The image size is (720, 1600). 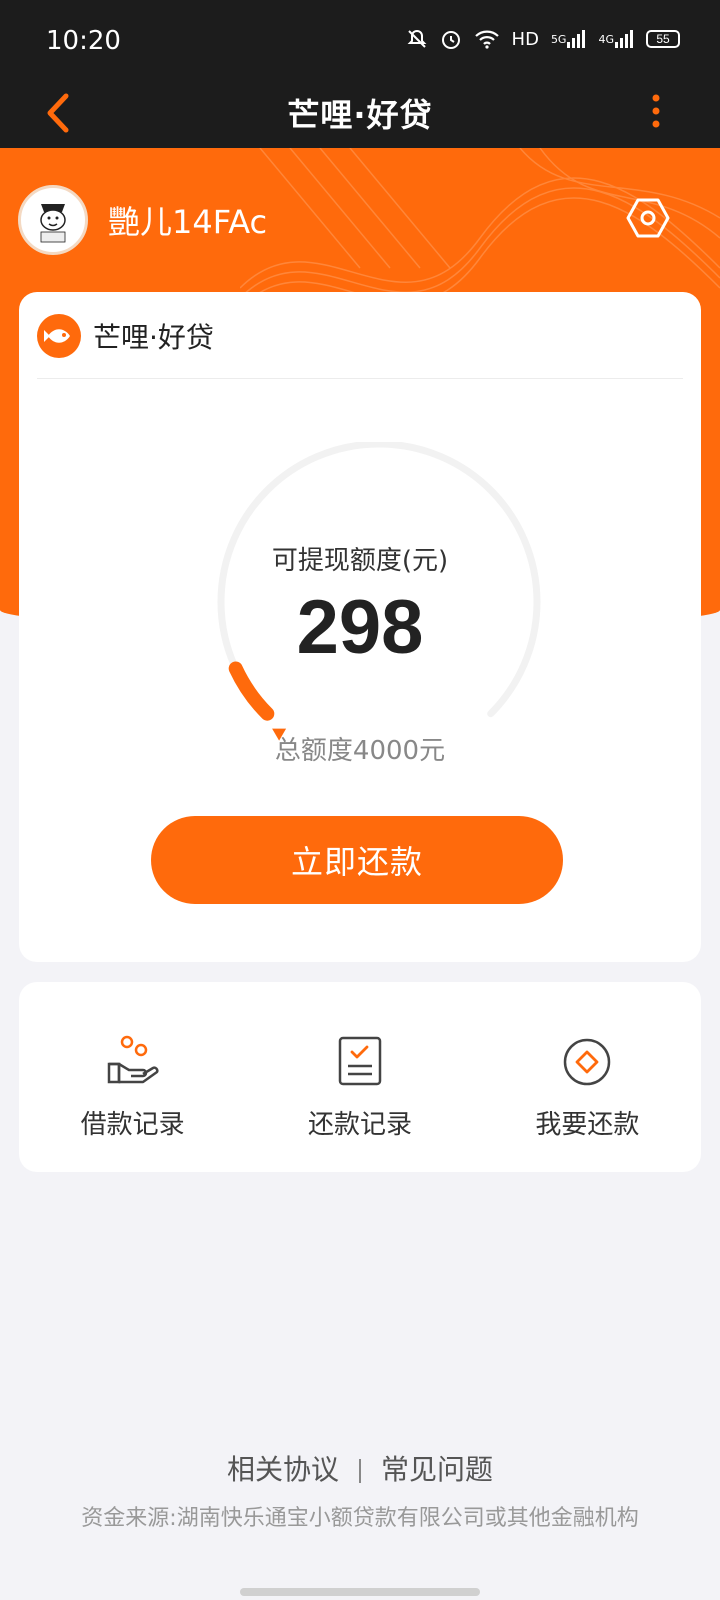 What do you see at coordinates (451, 39) in the screenshot?
I see `alarm-icon` at bounding box center [451, 39].